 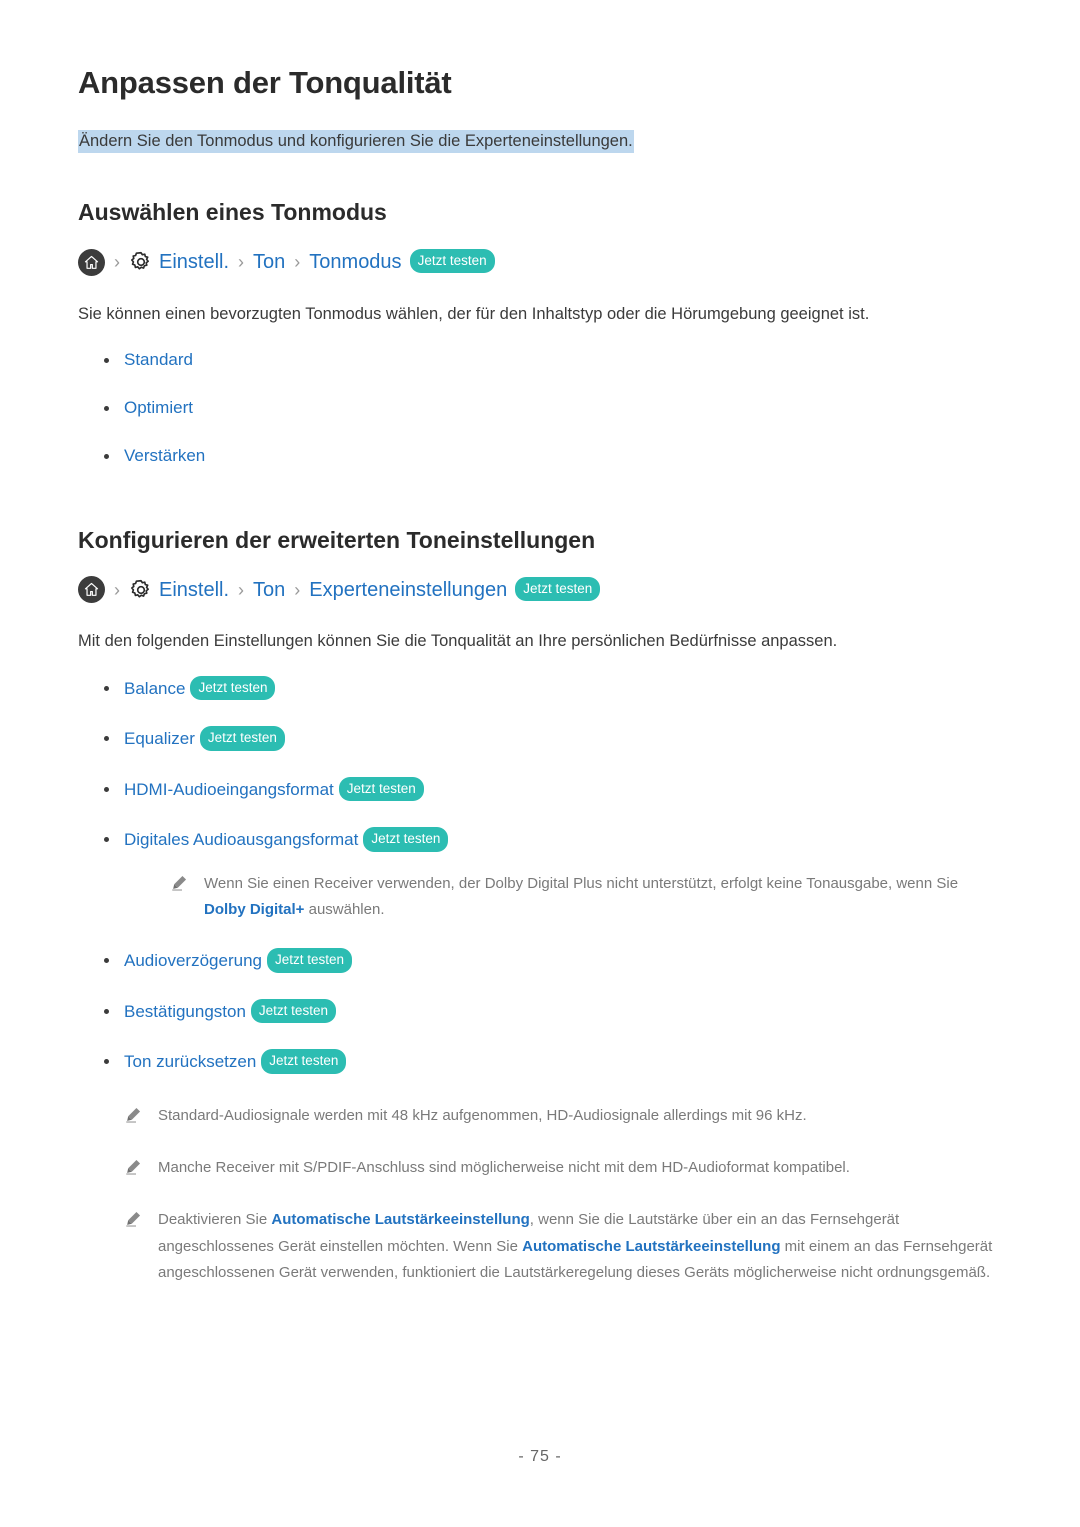 I want to click on note-text-after: auswählen., so click(x=344, y=910).